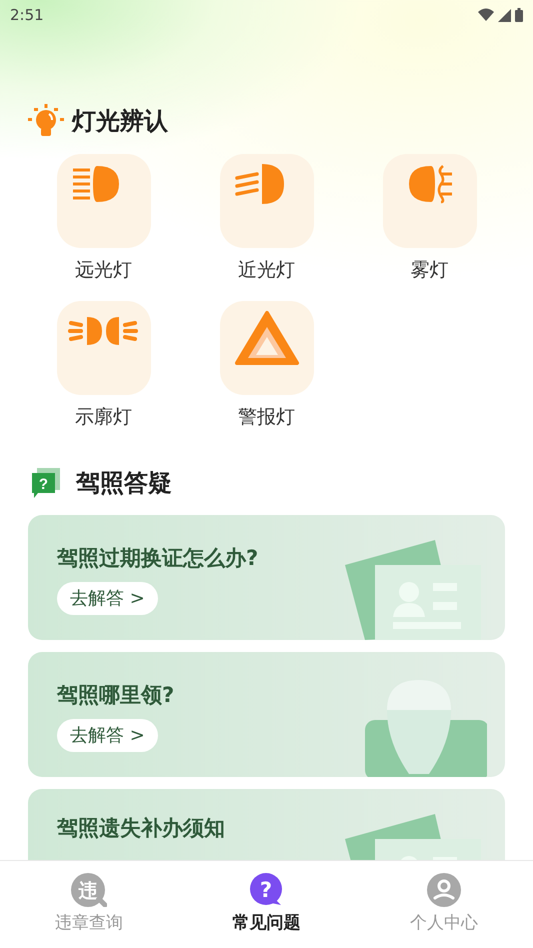  What do you see at coordinates (103, 201) in the screenshot?
I see `high-beam-icon` at bounding box center [103, 201].